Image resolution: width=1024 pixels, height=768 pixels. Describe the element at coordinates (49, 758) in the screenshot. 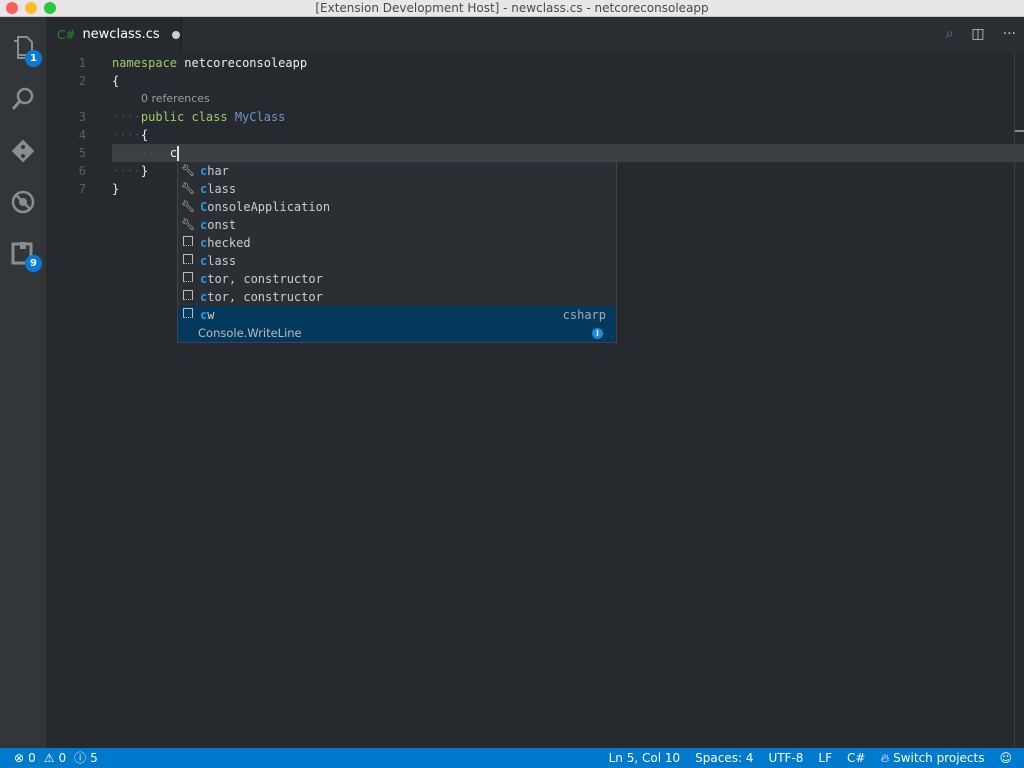

I see `warning-icon: ⚠` at that location.